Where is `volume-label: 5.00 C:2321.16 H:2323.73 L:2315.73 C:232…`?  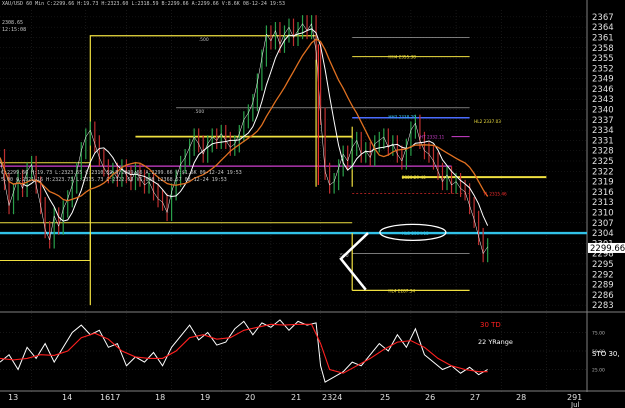
volume-label: 5.00 C:2321.16 H:2323.73 L:2315.73 C:232… is located at coordinates (114, 180).